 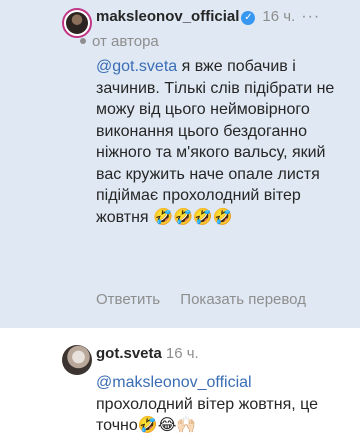 What do you see at coordinates (248, 18) in the screenshot?
I see `verified-icon: ✓` at bounding box center [248, 18].